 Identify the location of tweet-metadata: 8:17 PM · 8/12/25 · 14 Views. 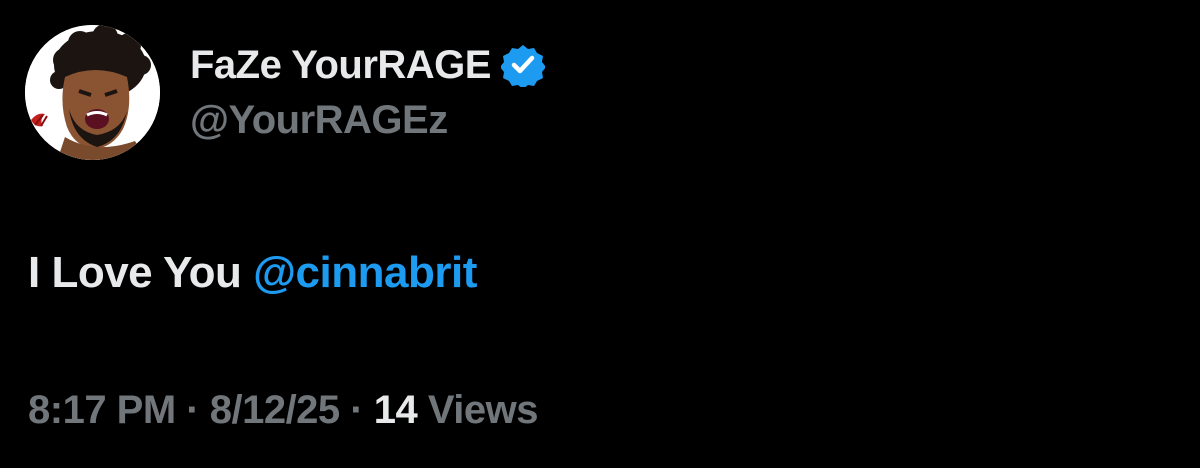
(283, 410).